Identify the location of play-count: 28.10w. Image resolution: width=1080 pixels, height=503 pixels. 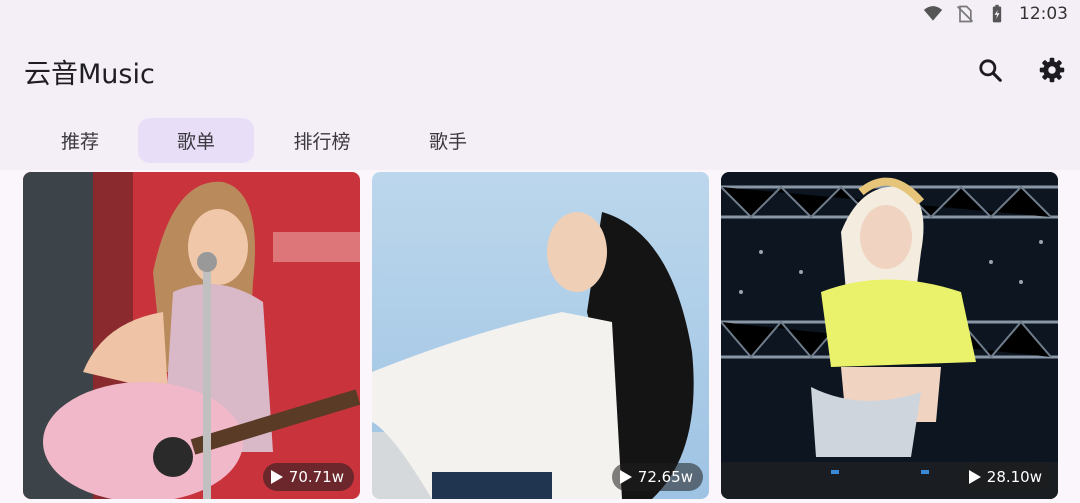
(1014, 477).